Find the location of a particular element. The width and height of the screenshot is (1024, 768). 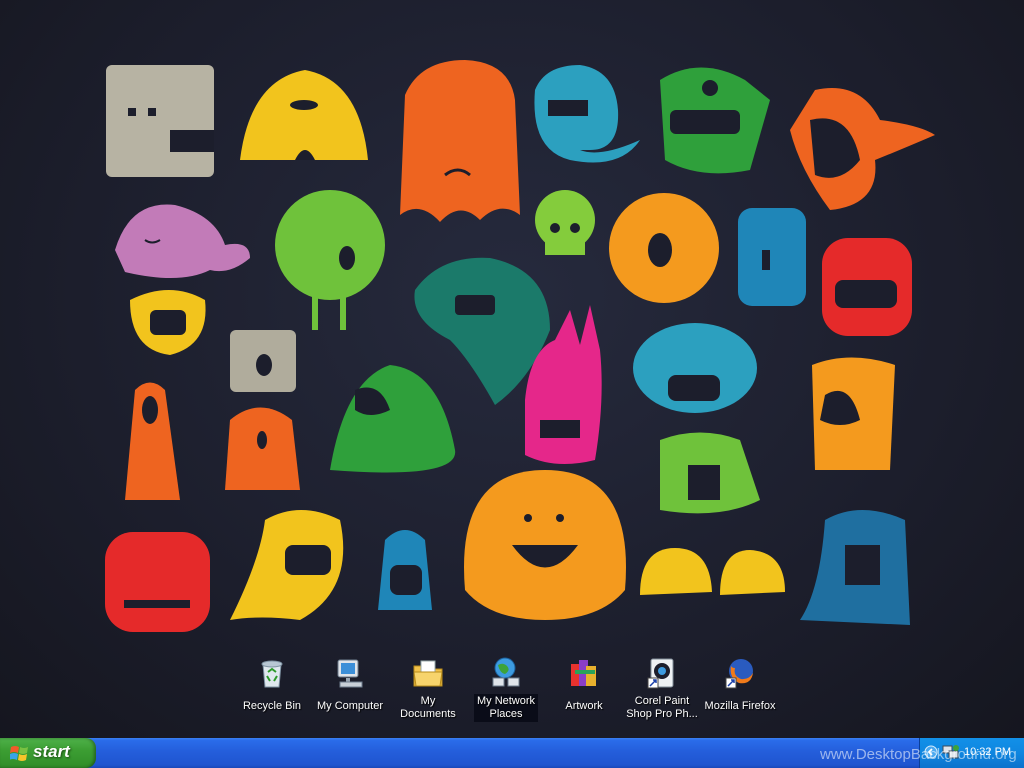

desktop-icon-label: Artwork is located at coordinates (584, 706).